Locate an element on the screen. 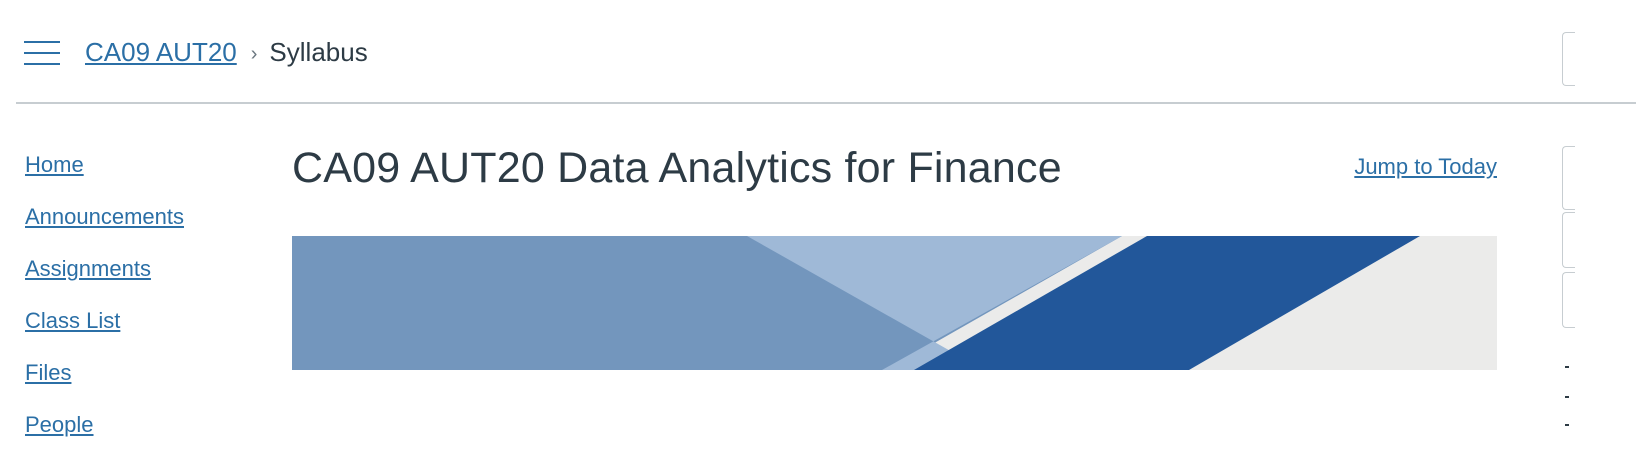 The image size is (1636, 462). right-sidebar-toggle-button is located at coordinates (1568, 59).